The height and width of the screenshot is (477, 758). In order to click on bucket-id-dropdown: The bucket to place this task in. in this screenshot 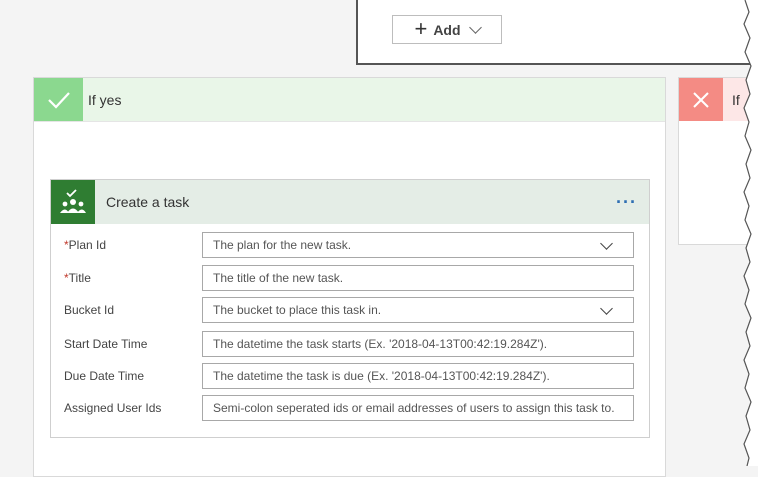, I will do `click(418, 310)`.